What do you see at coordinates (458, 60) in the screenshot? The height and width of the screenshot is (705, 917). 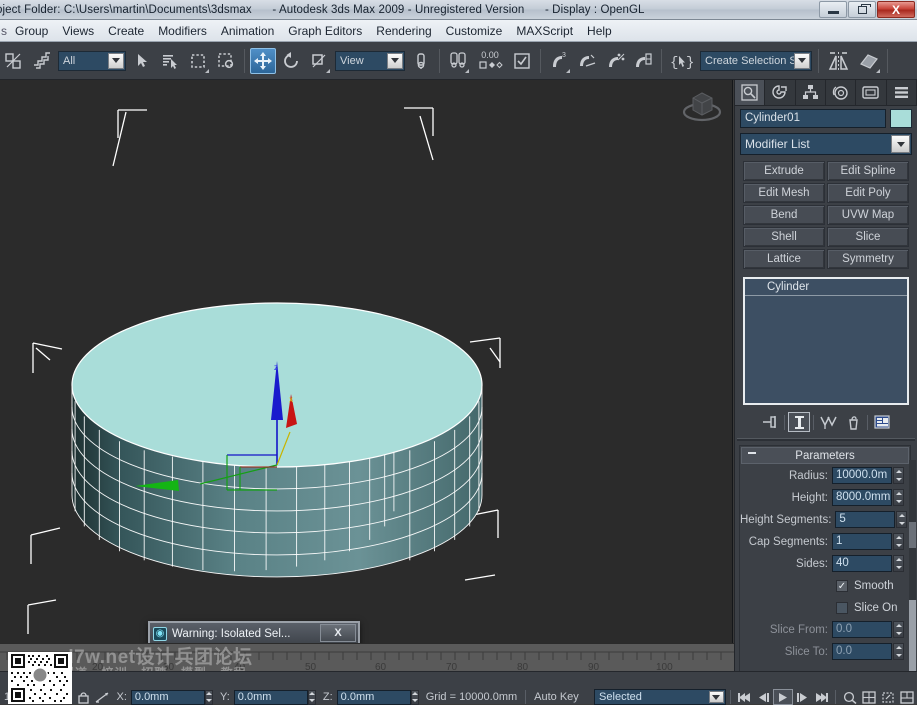 I see `use-center-flyout-icon` at bounding box center [458, 60].